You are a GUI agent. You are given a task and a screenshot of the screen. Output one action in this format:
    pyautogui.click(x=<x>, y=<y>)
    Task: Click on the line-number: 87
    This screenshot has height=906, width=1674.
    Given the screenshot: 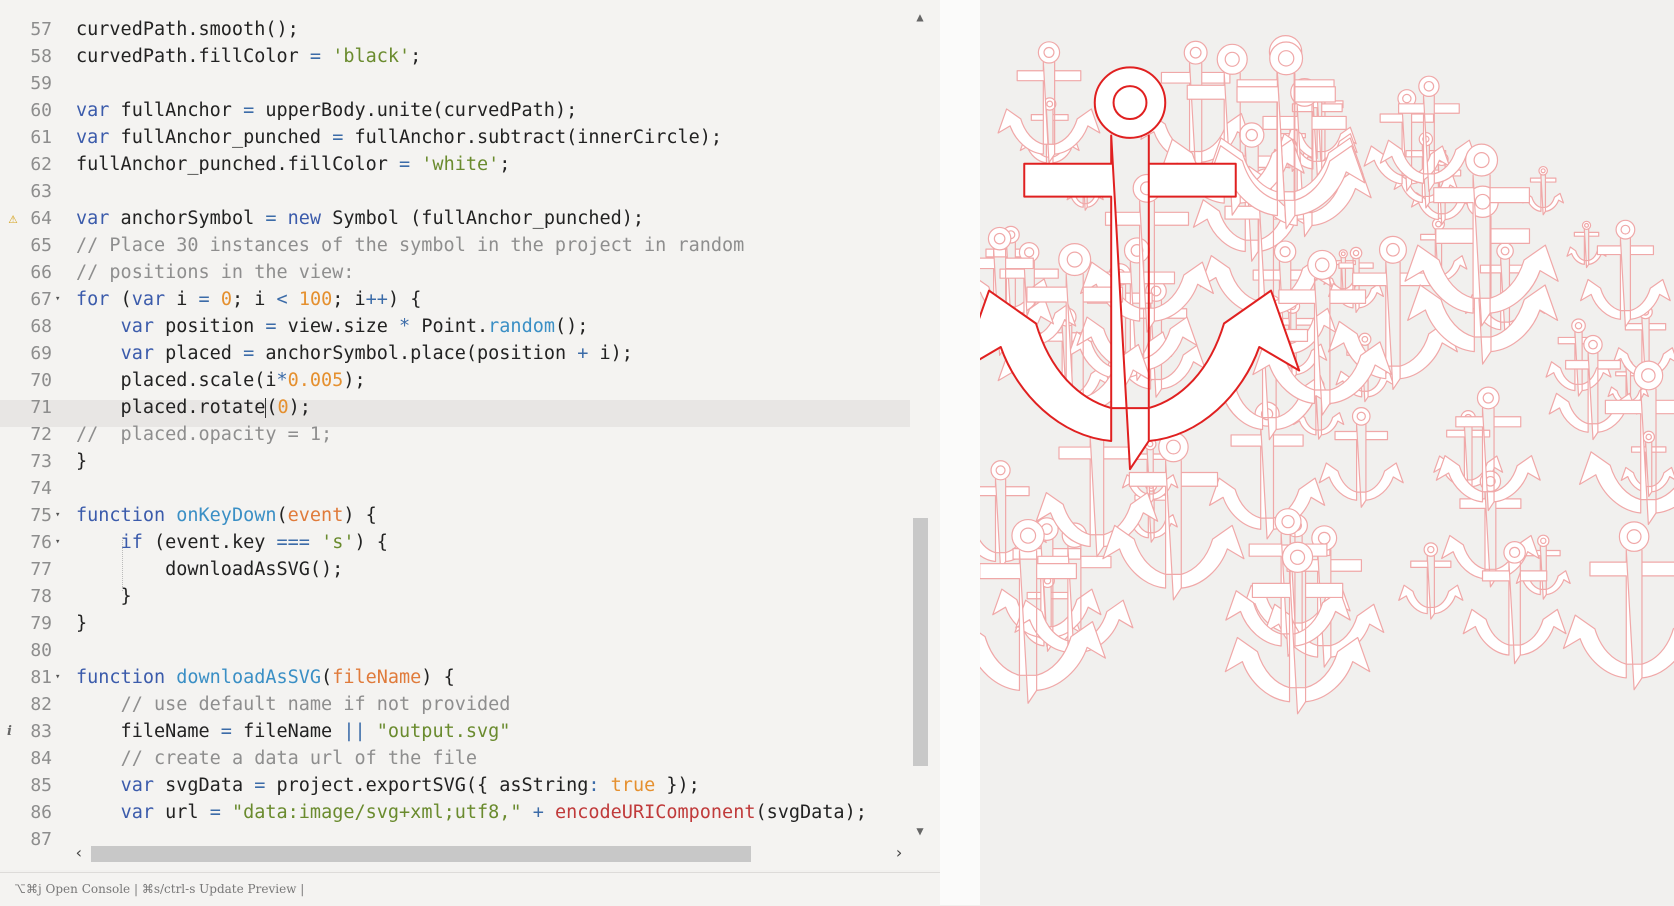 What is the action you would take?
    pyautogui.click(x=41, y=839)
    